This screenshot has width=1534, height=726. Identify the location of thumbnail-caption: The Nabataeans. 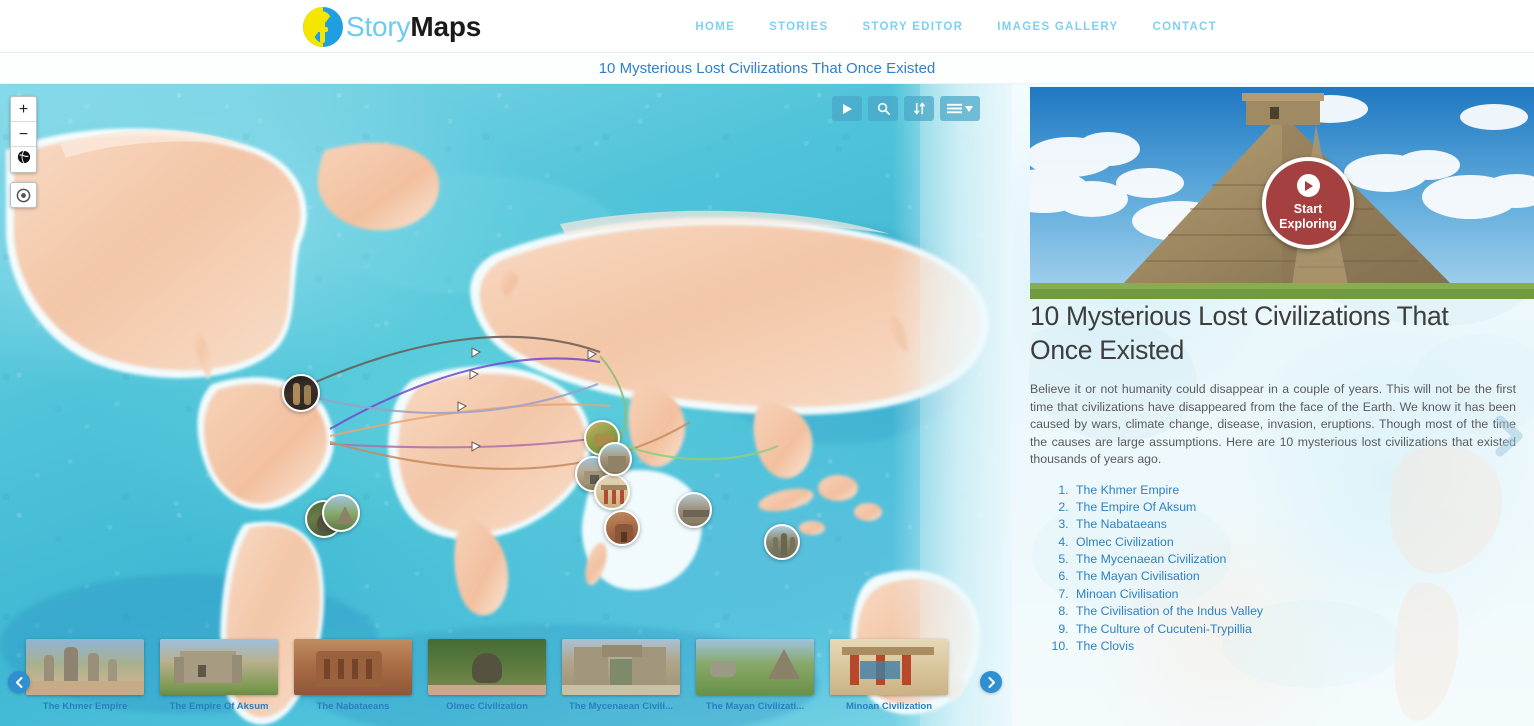
(353, 706).